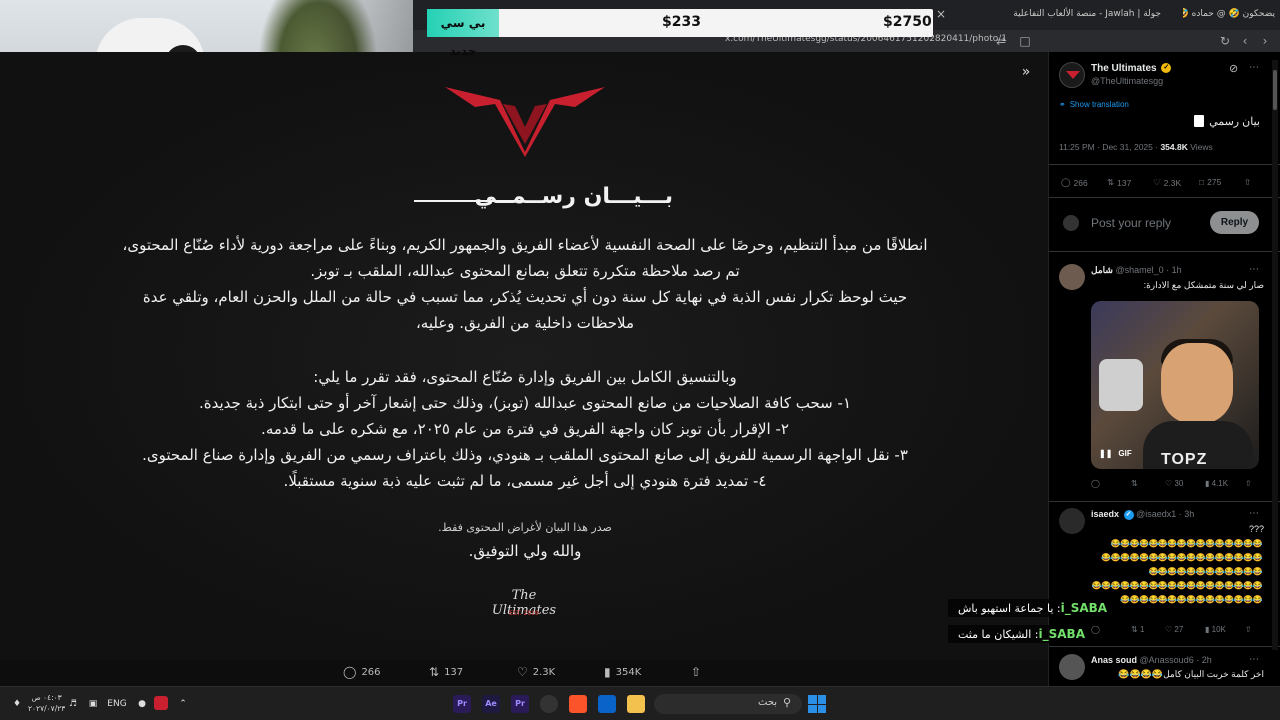 The width and height of the screenshot is (1280, 720). Describe the element at coordinates (1102, 270) in the screenshot. I see `comment-author-name: شامل` at that location.